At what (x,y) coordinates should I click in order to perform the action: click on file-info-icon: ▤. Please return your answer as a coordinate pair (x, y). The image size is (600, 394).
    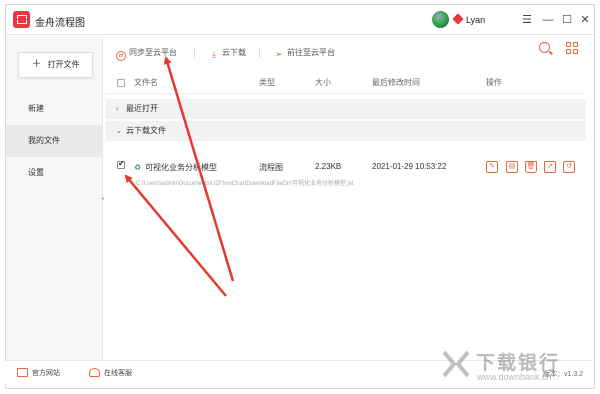
    Looking at the image, I should click on (512, 167).